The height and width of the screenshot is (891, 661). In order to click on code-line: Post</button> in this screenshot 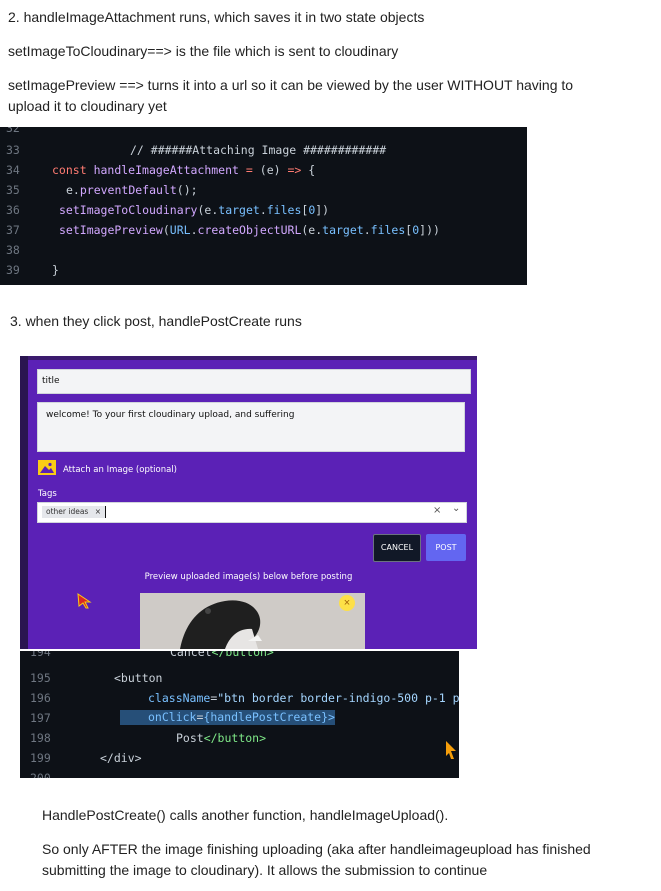, I will do `click(221, 738)`.